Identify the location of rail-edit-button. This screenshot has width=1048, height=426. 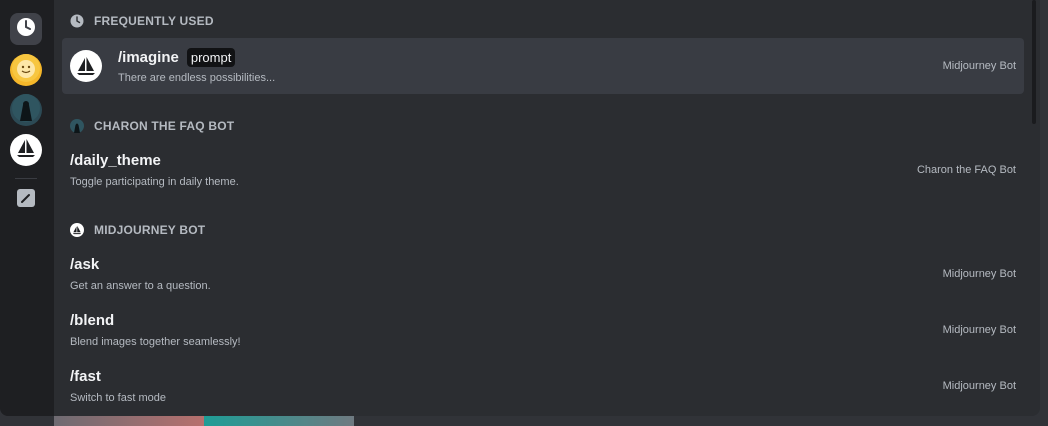
(26, 198).